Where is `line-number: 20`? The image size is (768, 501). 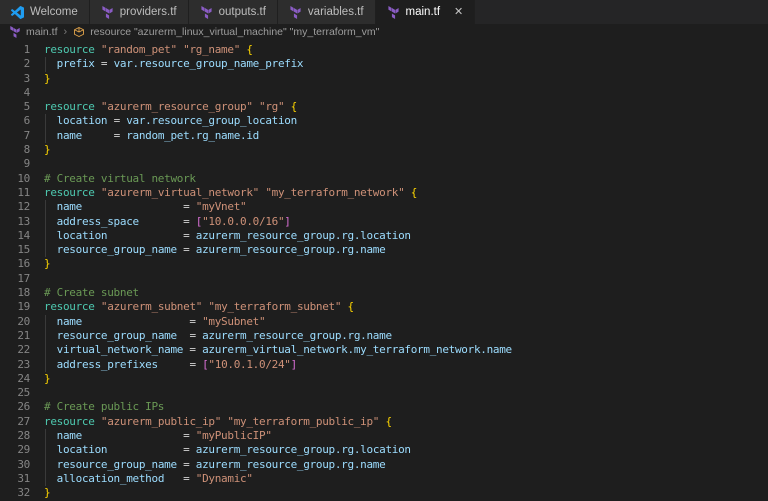 line-number: 20 is located at coordinates (23, 321).